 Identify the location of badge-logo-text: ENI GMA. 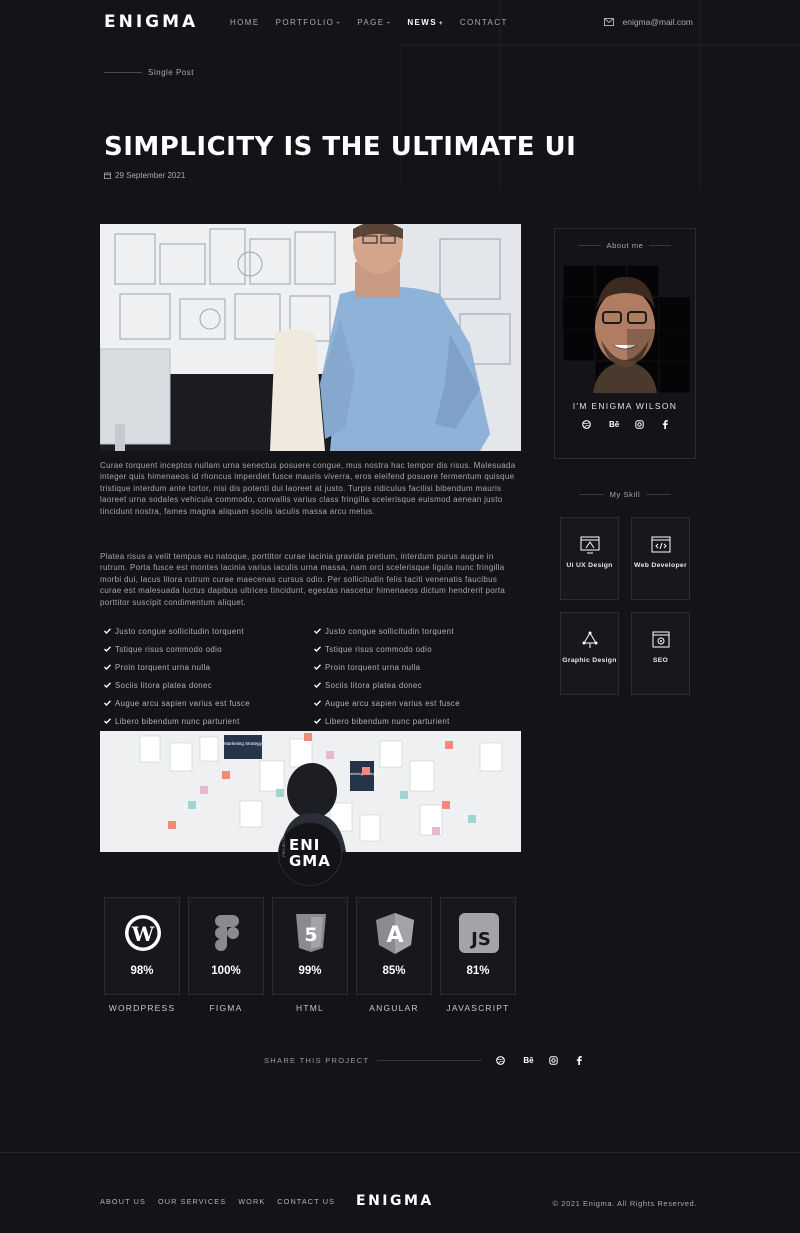
(310, 853).